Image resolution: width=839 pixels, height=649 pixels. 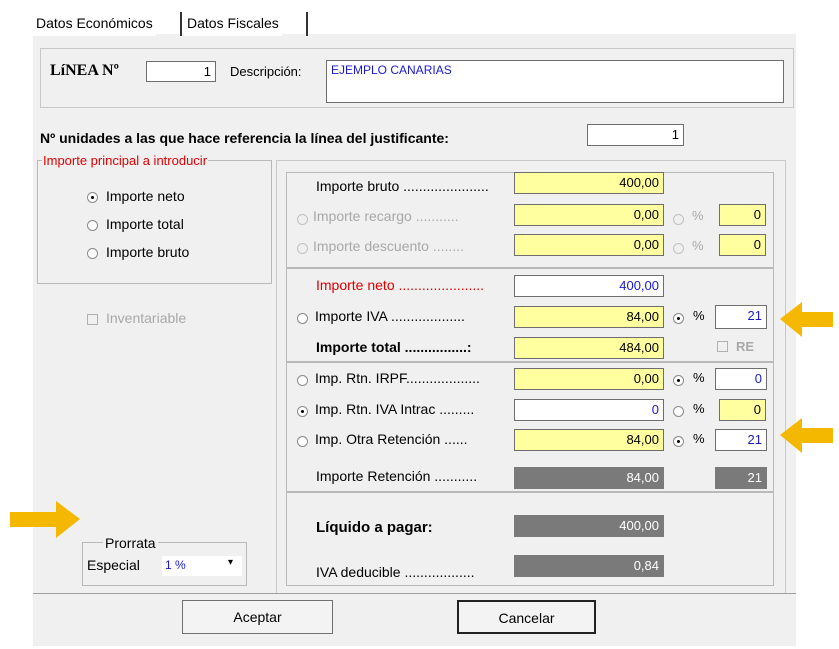 What do you see at coordinates (146, 318) in the screenshot?
I see `inventariable-label: Inventariable` at bounding box center [146, 318].